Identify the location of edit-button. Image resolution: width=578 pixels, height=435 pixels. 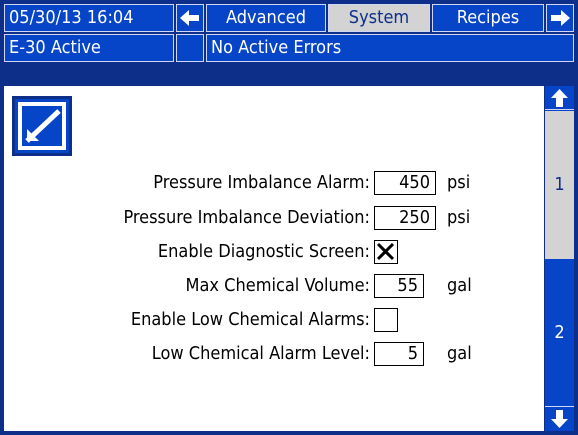
(42, 126).